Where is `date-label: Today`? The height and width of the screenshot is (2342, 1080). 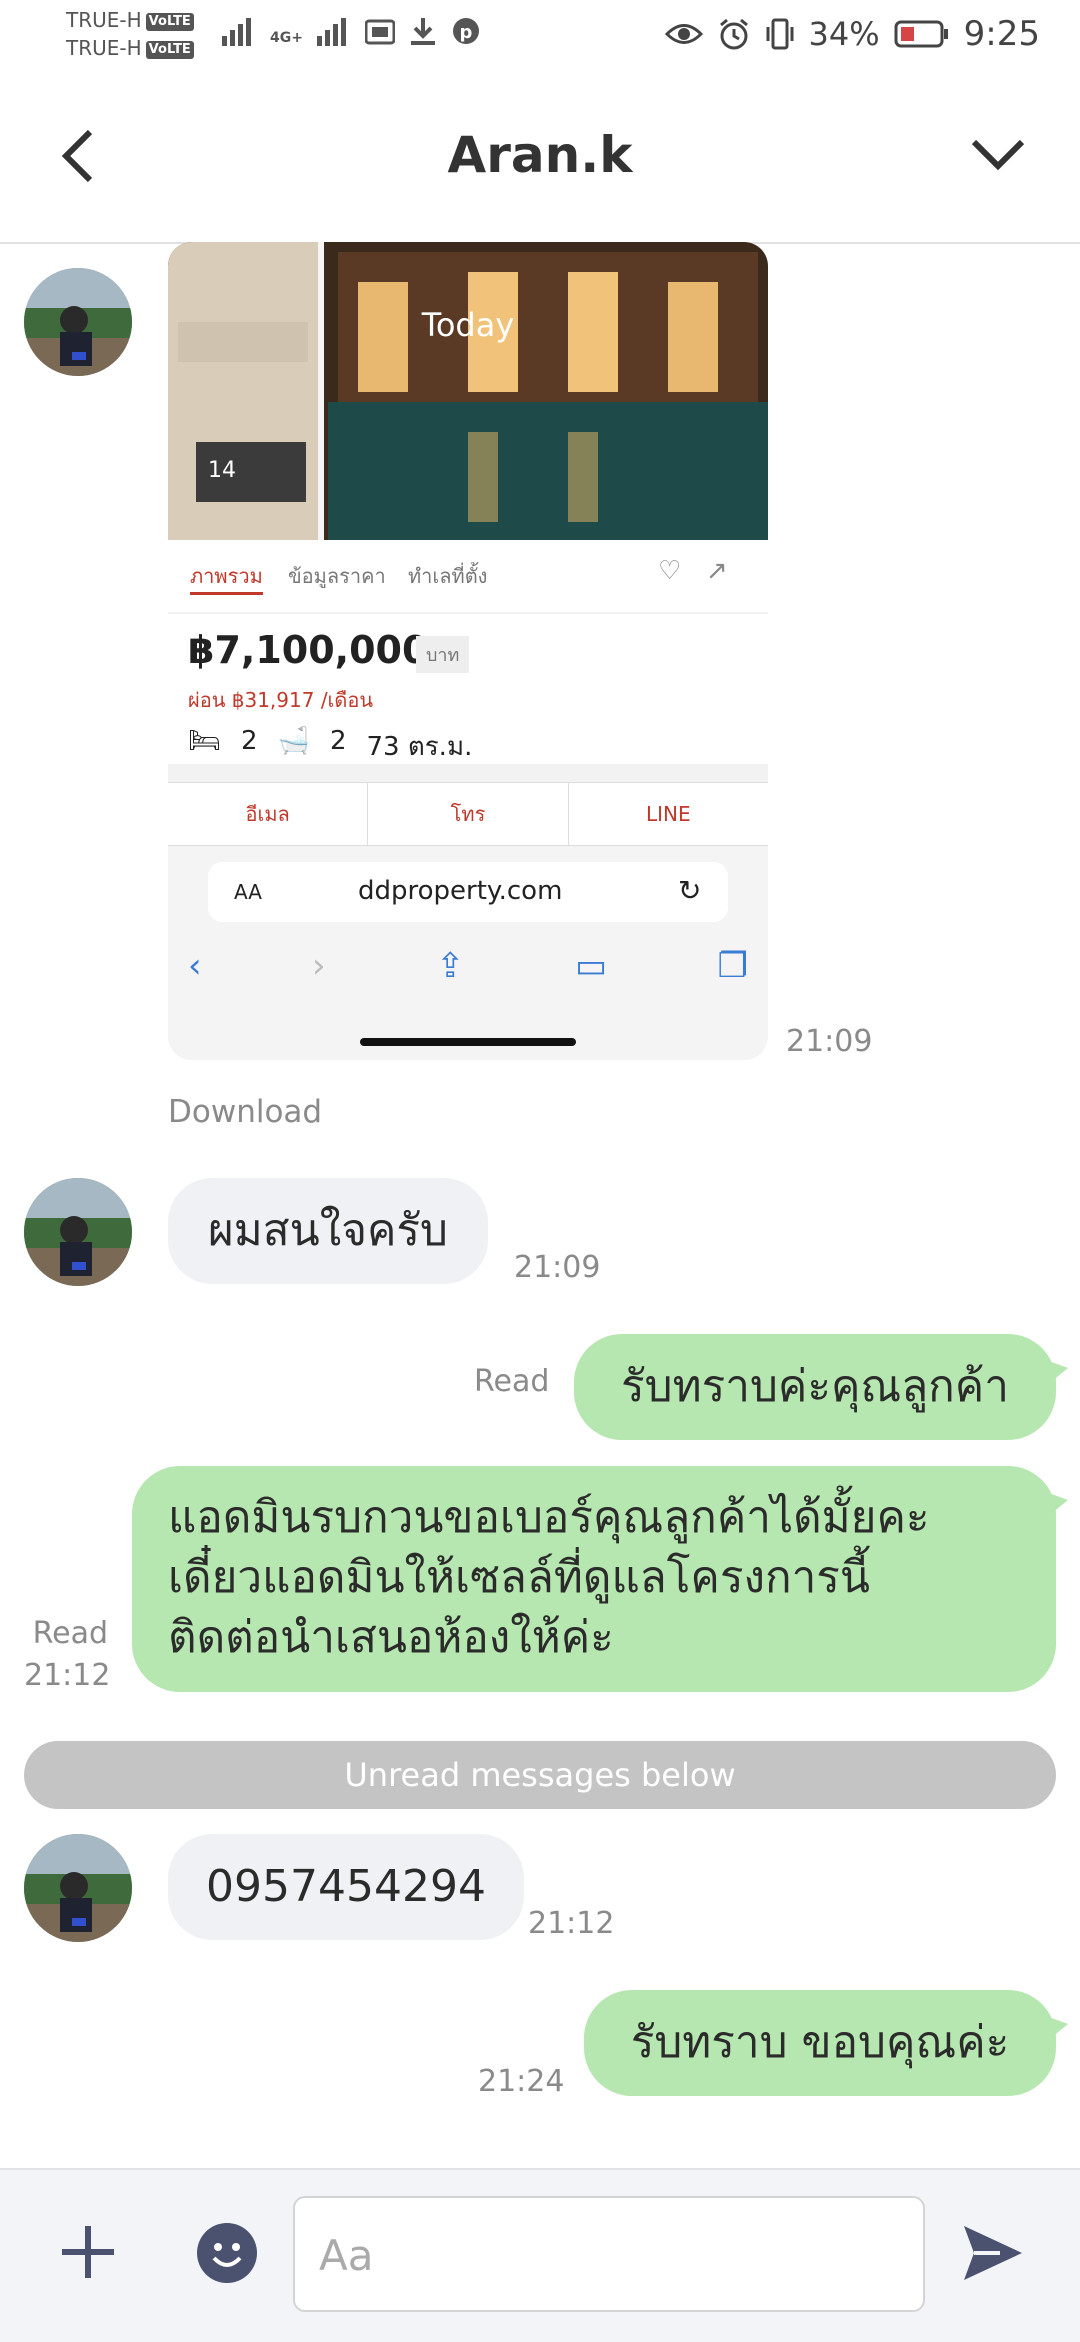 date-label: Today is located at coordinates (468, 325).